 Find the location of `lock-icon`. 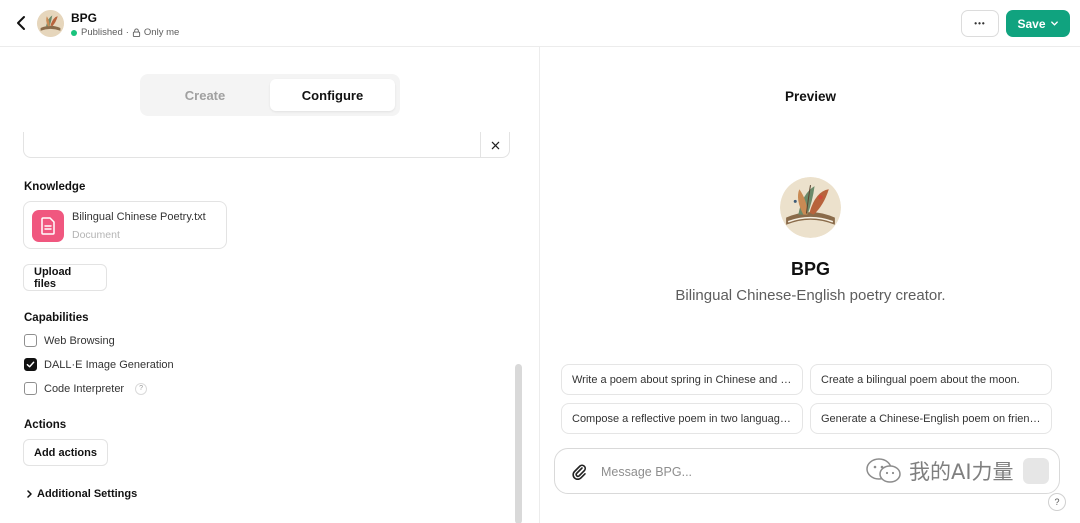

lock-icon is located at coordinates (136, 32).